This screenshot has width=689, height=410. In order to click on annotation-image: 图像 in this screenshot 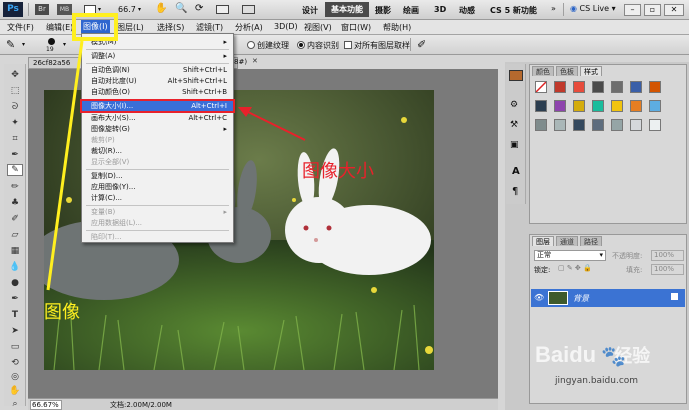, I will do `click(62, 312)`.